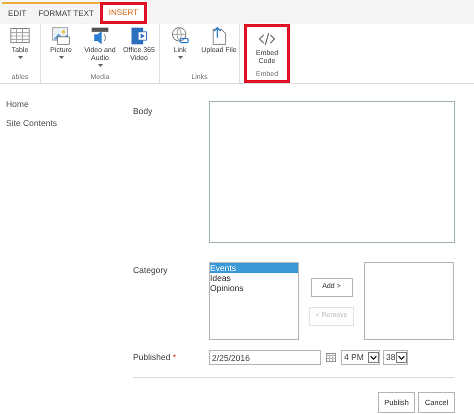  Describe the element at coordinates (69, 104) in the screenshot. I see `nav-link: Home` at that location.